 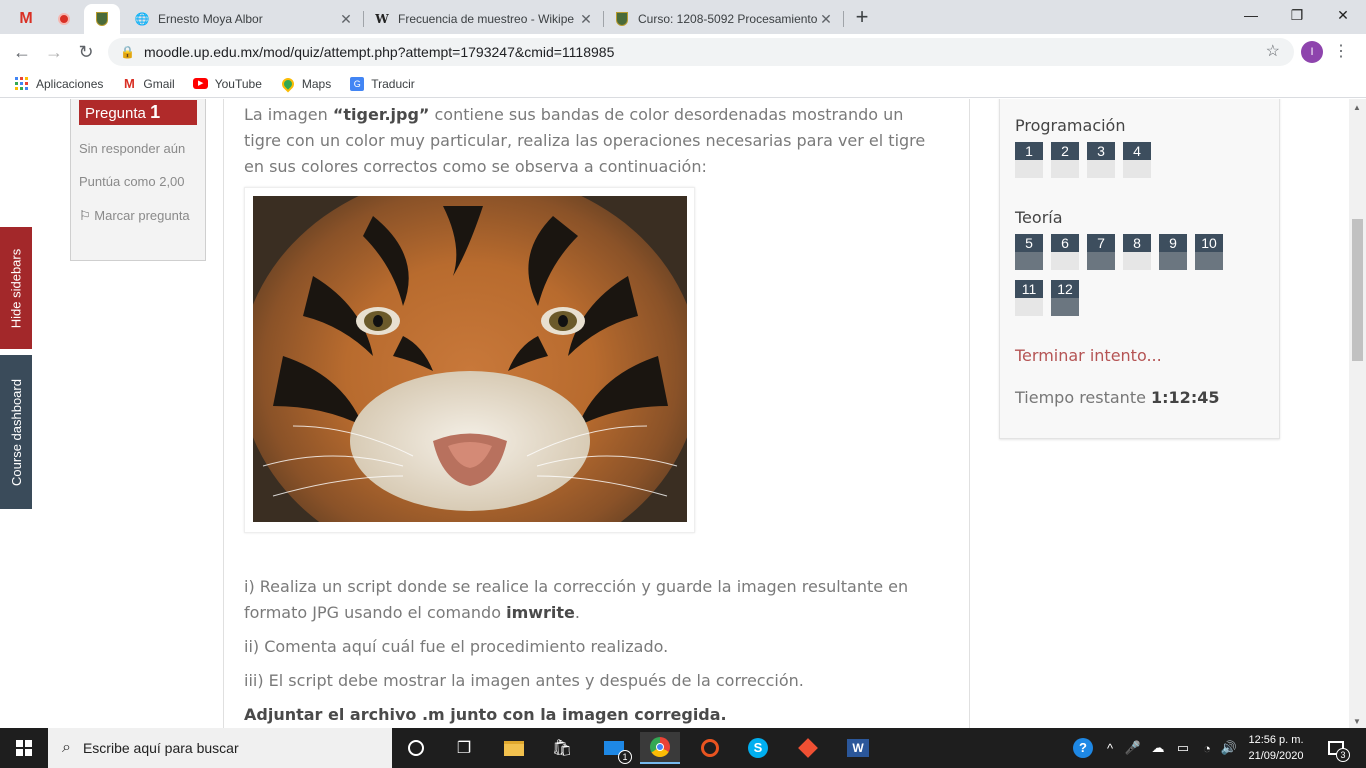 I want to click on onedrive-icon: ☁, so click(x=1158, y=748).